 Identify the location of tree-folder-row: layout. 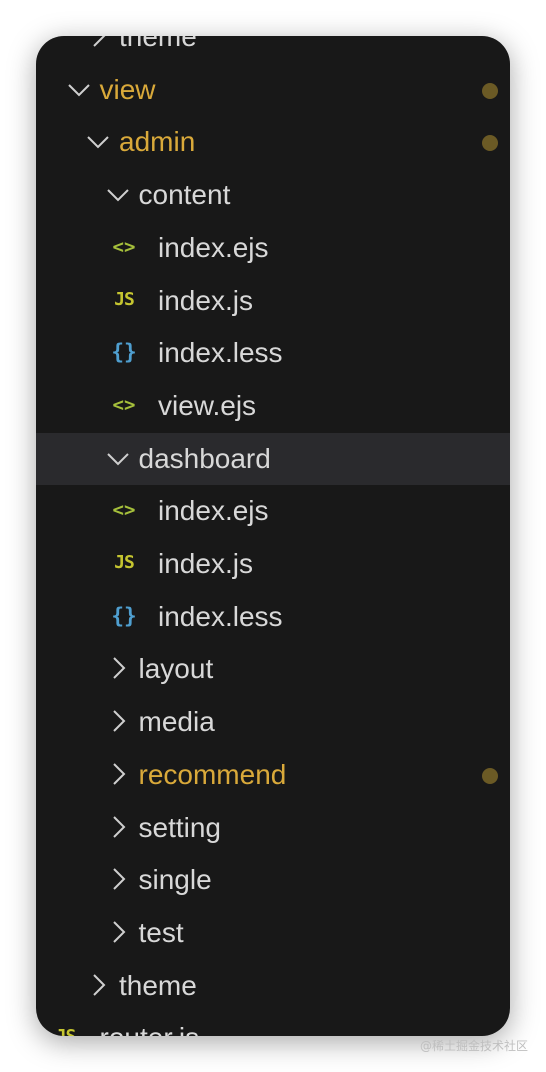
(273, 669).